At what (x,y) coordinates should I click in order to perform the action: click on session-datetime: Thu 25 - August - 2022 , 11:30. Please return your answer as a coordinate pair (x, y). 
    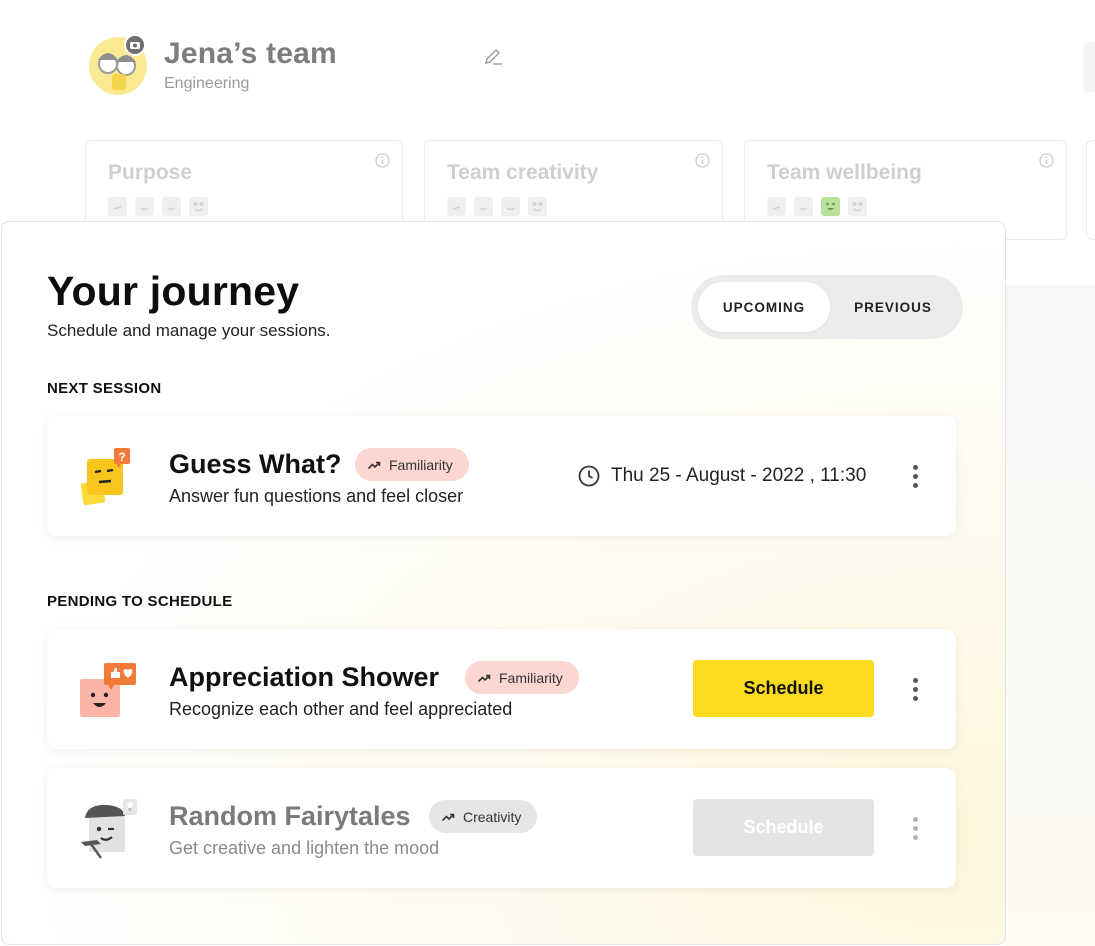
    Looking at the image, I should click on (721, 476).